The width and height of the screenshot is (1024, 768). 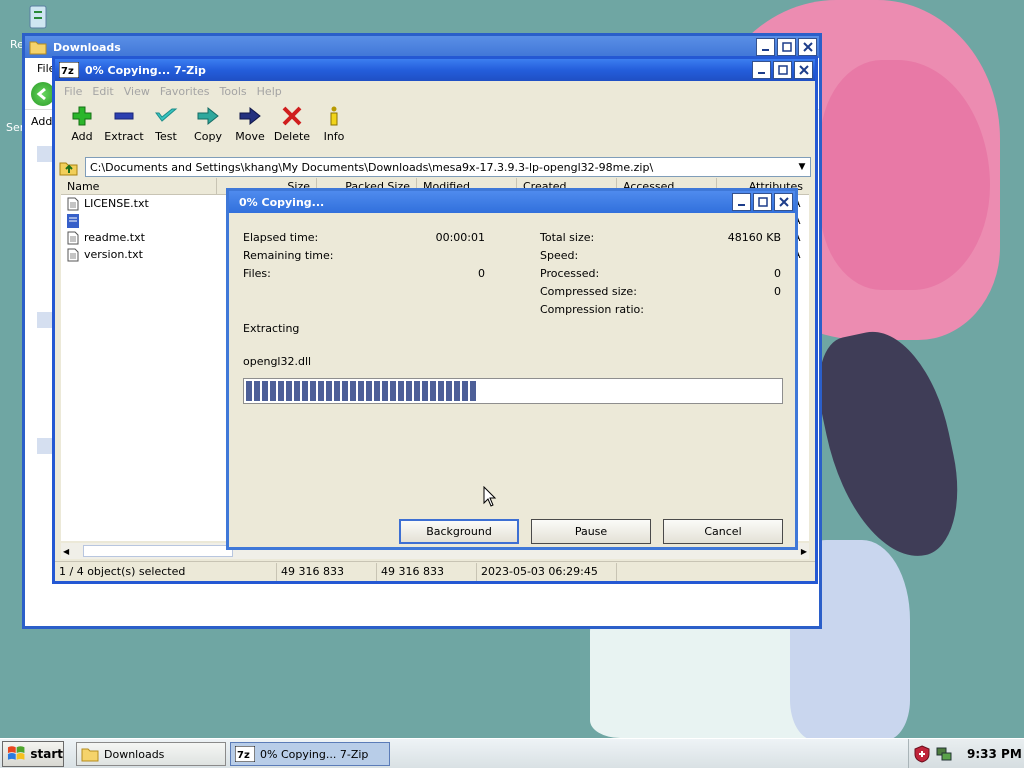 I want to click on background-button-label: Background, so click(x=459, y=531).